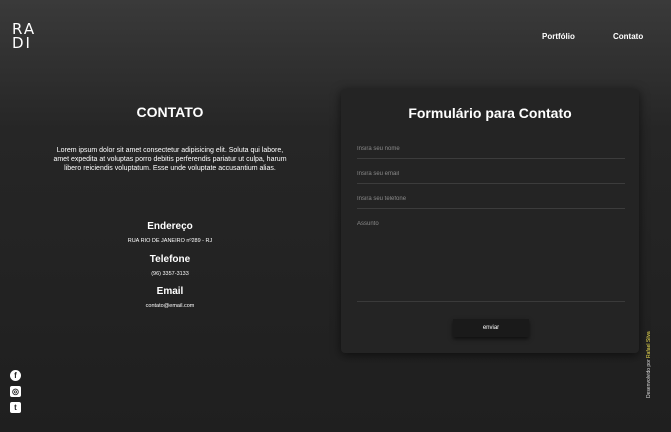  Describe the element at coordinates (15, 407) in the screenshot. I see `twitter-icon: t` at that location.